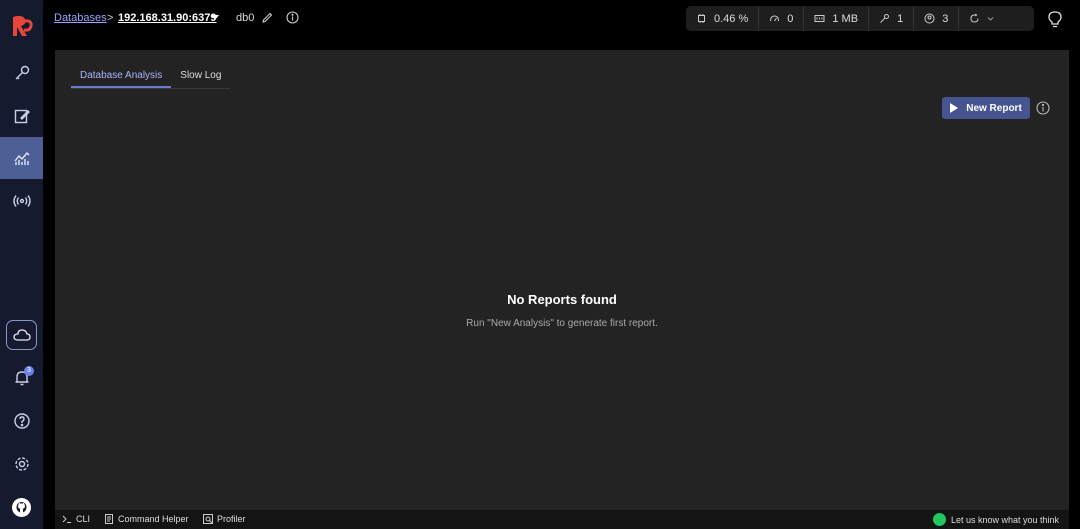 The width and height of the screenshot is (1080, 529). I want to click on sidebar-item-analytics, so click(21, 158).